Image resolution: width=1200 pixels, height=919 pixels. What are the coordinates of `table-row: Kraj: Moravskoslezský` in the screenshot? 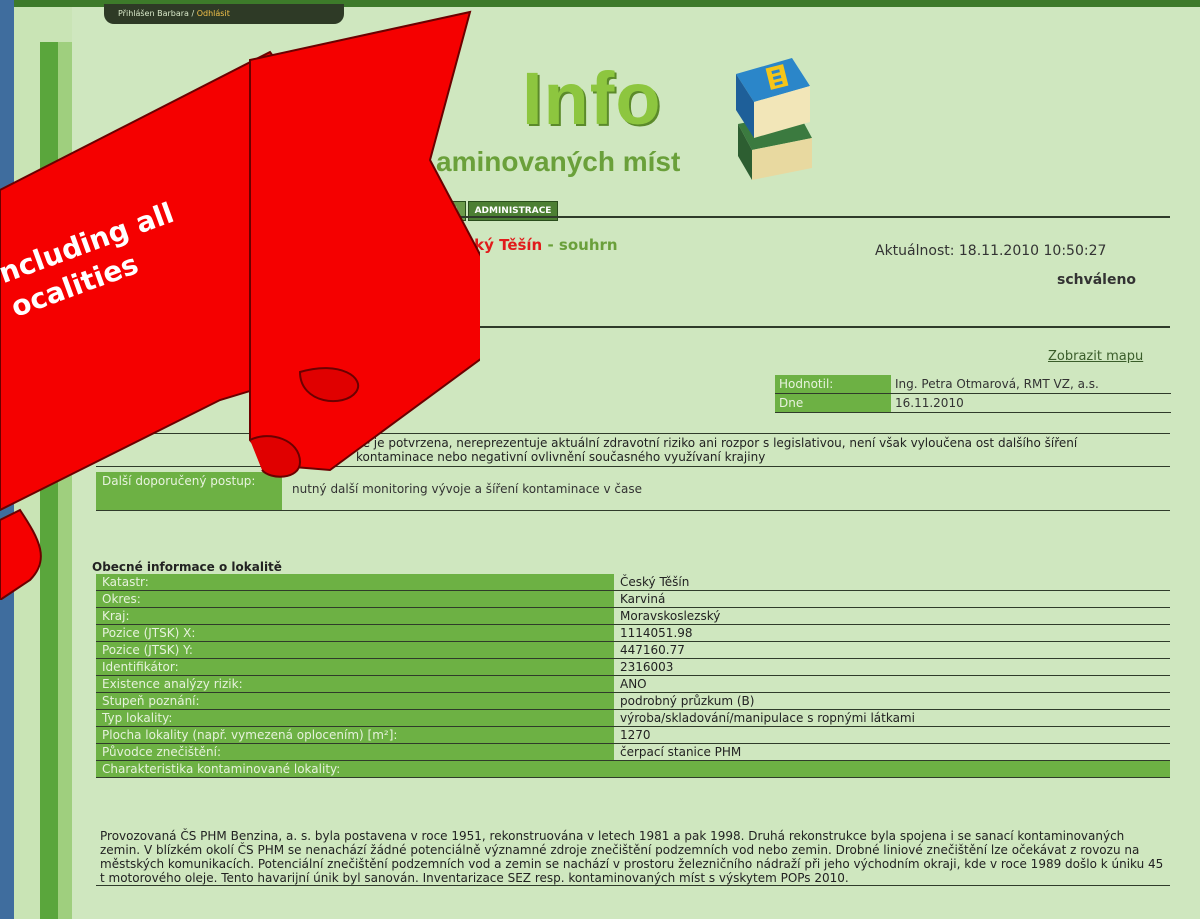 It's located at (633, 616).